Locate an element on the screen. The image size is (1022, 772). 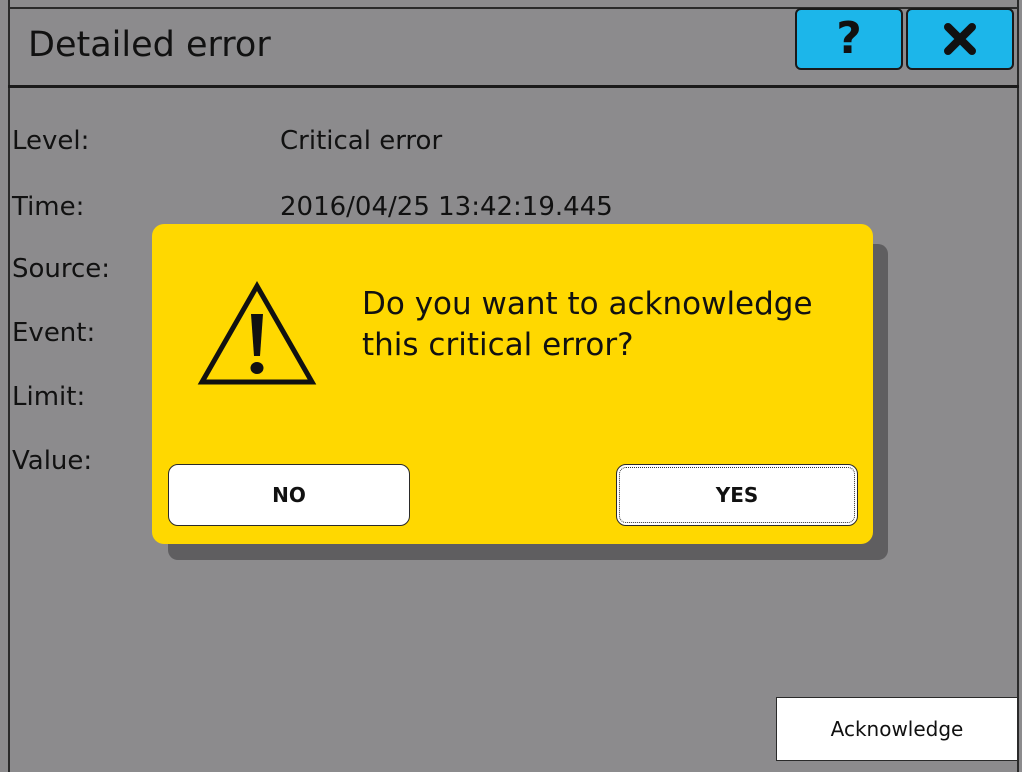
level-value: Critical error is located at coordinates (361, 141).